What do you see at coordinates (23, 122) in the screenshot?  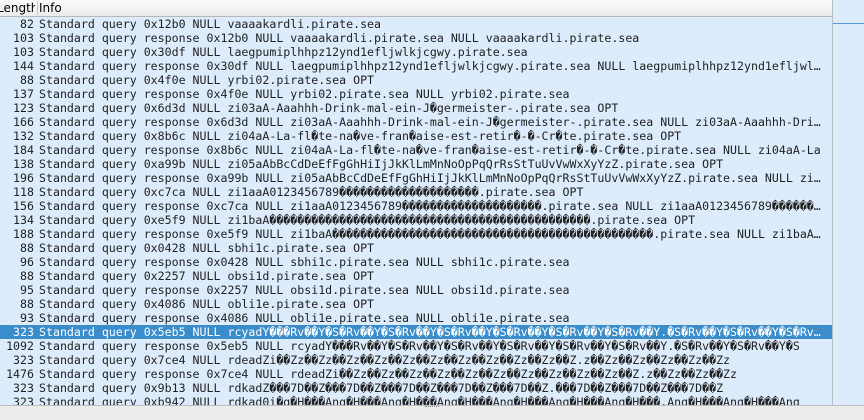 I see `packet-length: 166` at bounding box center [23, 122].